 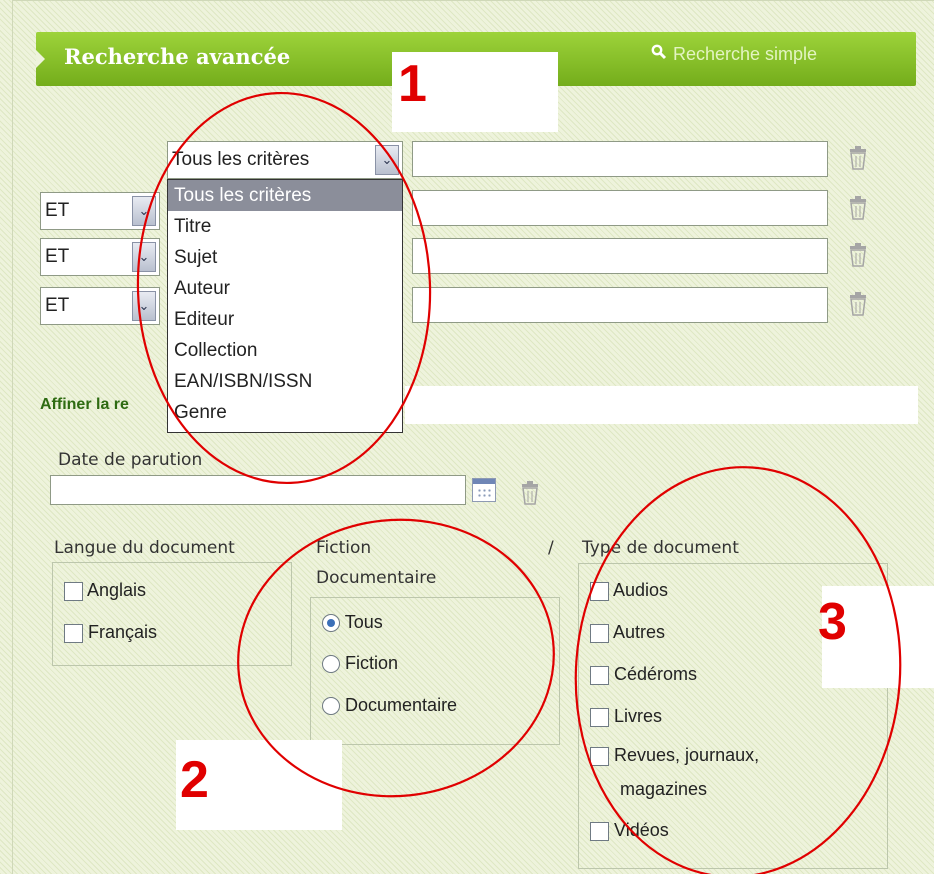 I want to click on annotation-number-3: 3, so click(x=832, y=622).